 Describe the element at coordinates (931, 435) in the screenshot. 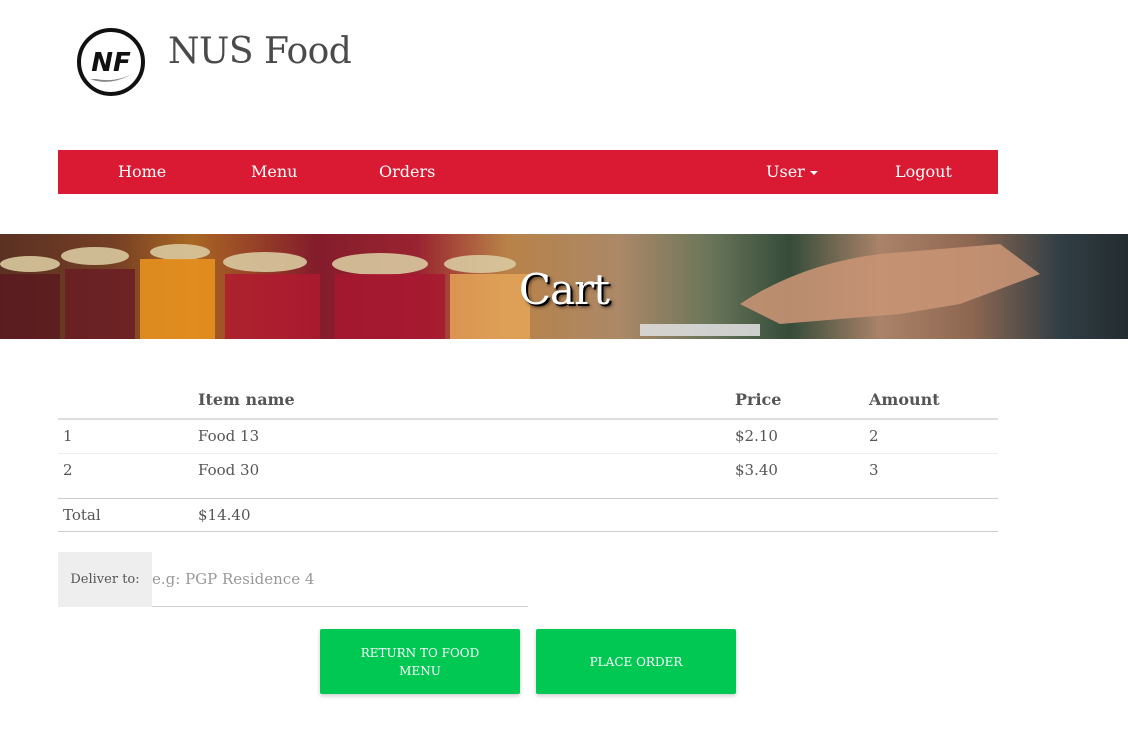

I see `row-amount: 2` at that location.